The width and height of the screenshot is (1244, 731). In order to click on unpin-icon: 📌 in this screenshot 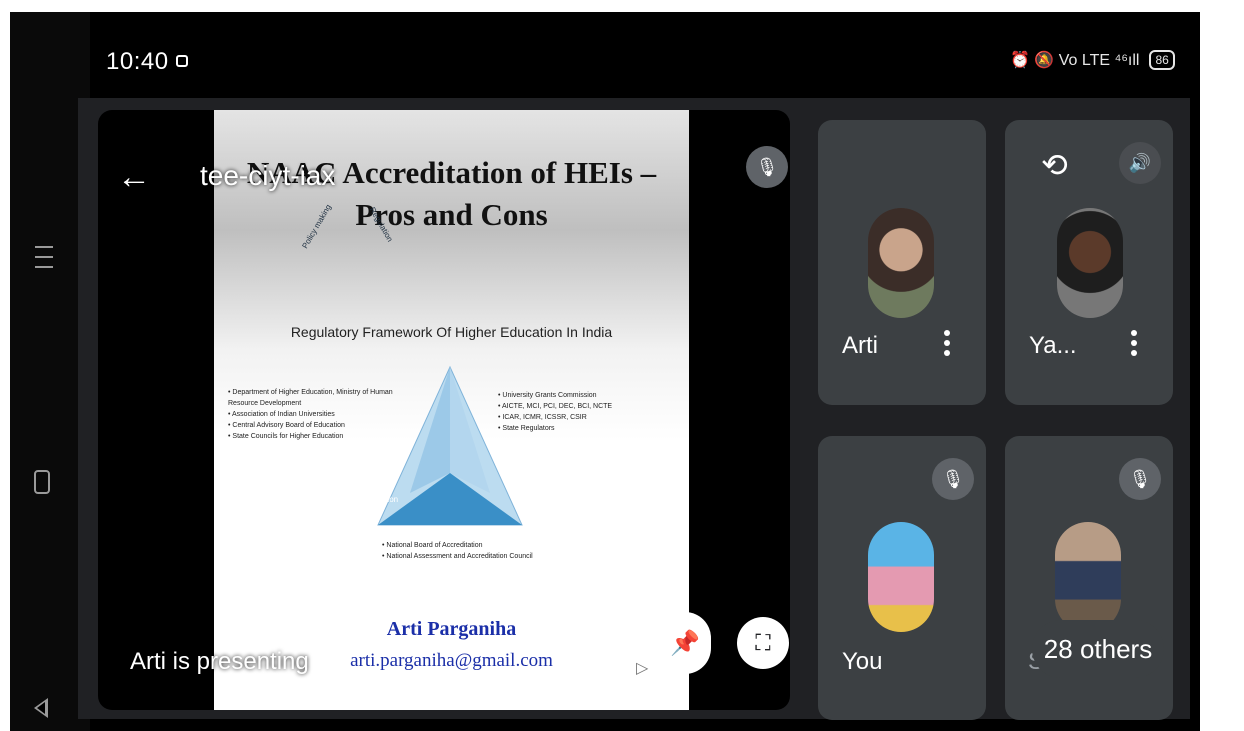, I will do `click(685, 643)`.